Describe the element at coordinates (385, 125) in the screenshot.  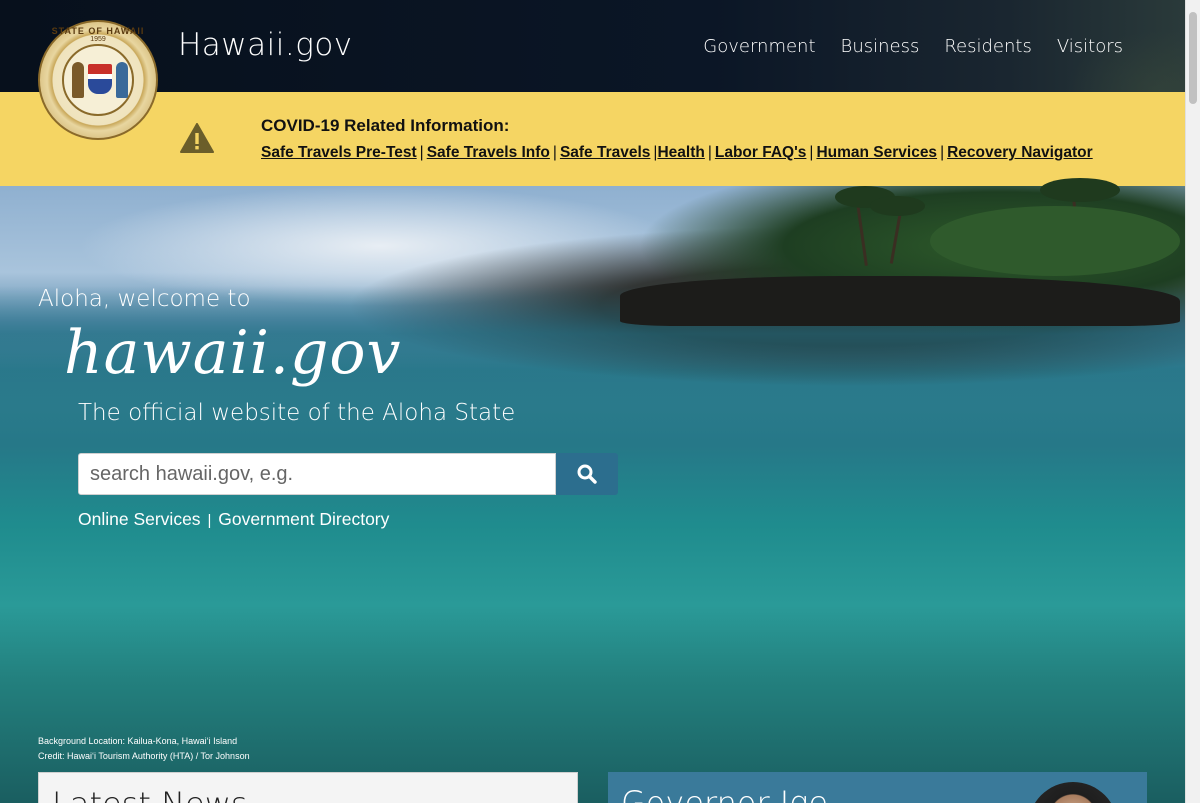
I see `alert-title: COVID-19 Related Information:` at that location.